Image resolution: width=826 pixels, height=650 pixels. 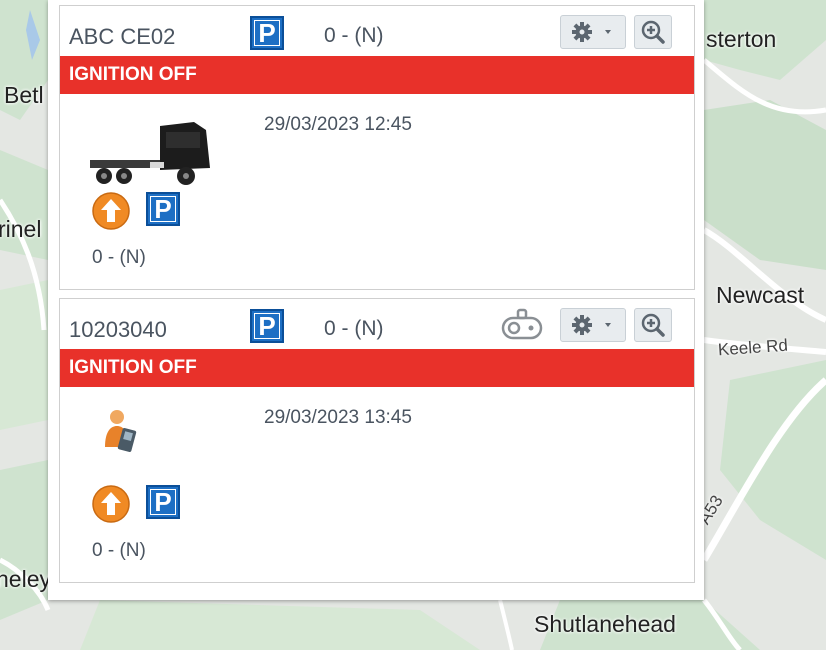 What do you see at coordinates (122, 36) in the screenshot?
I see `vehicle-name: ABC CE02` at bounding box center [122, 36].